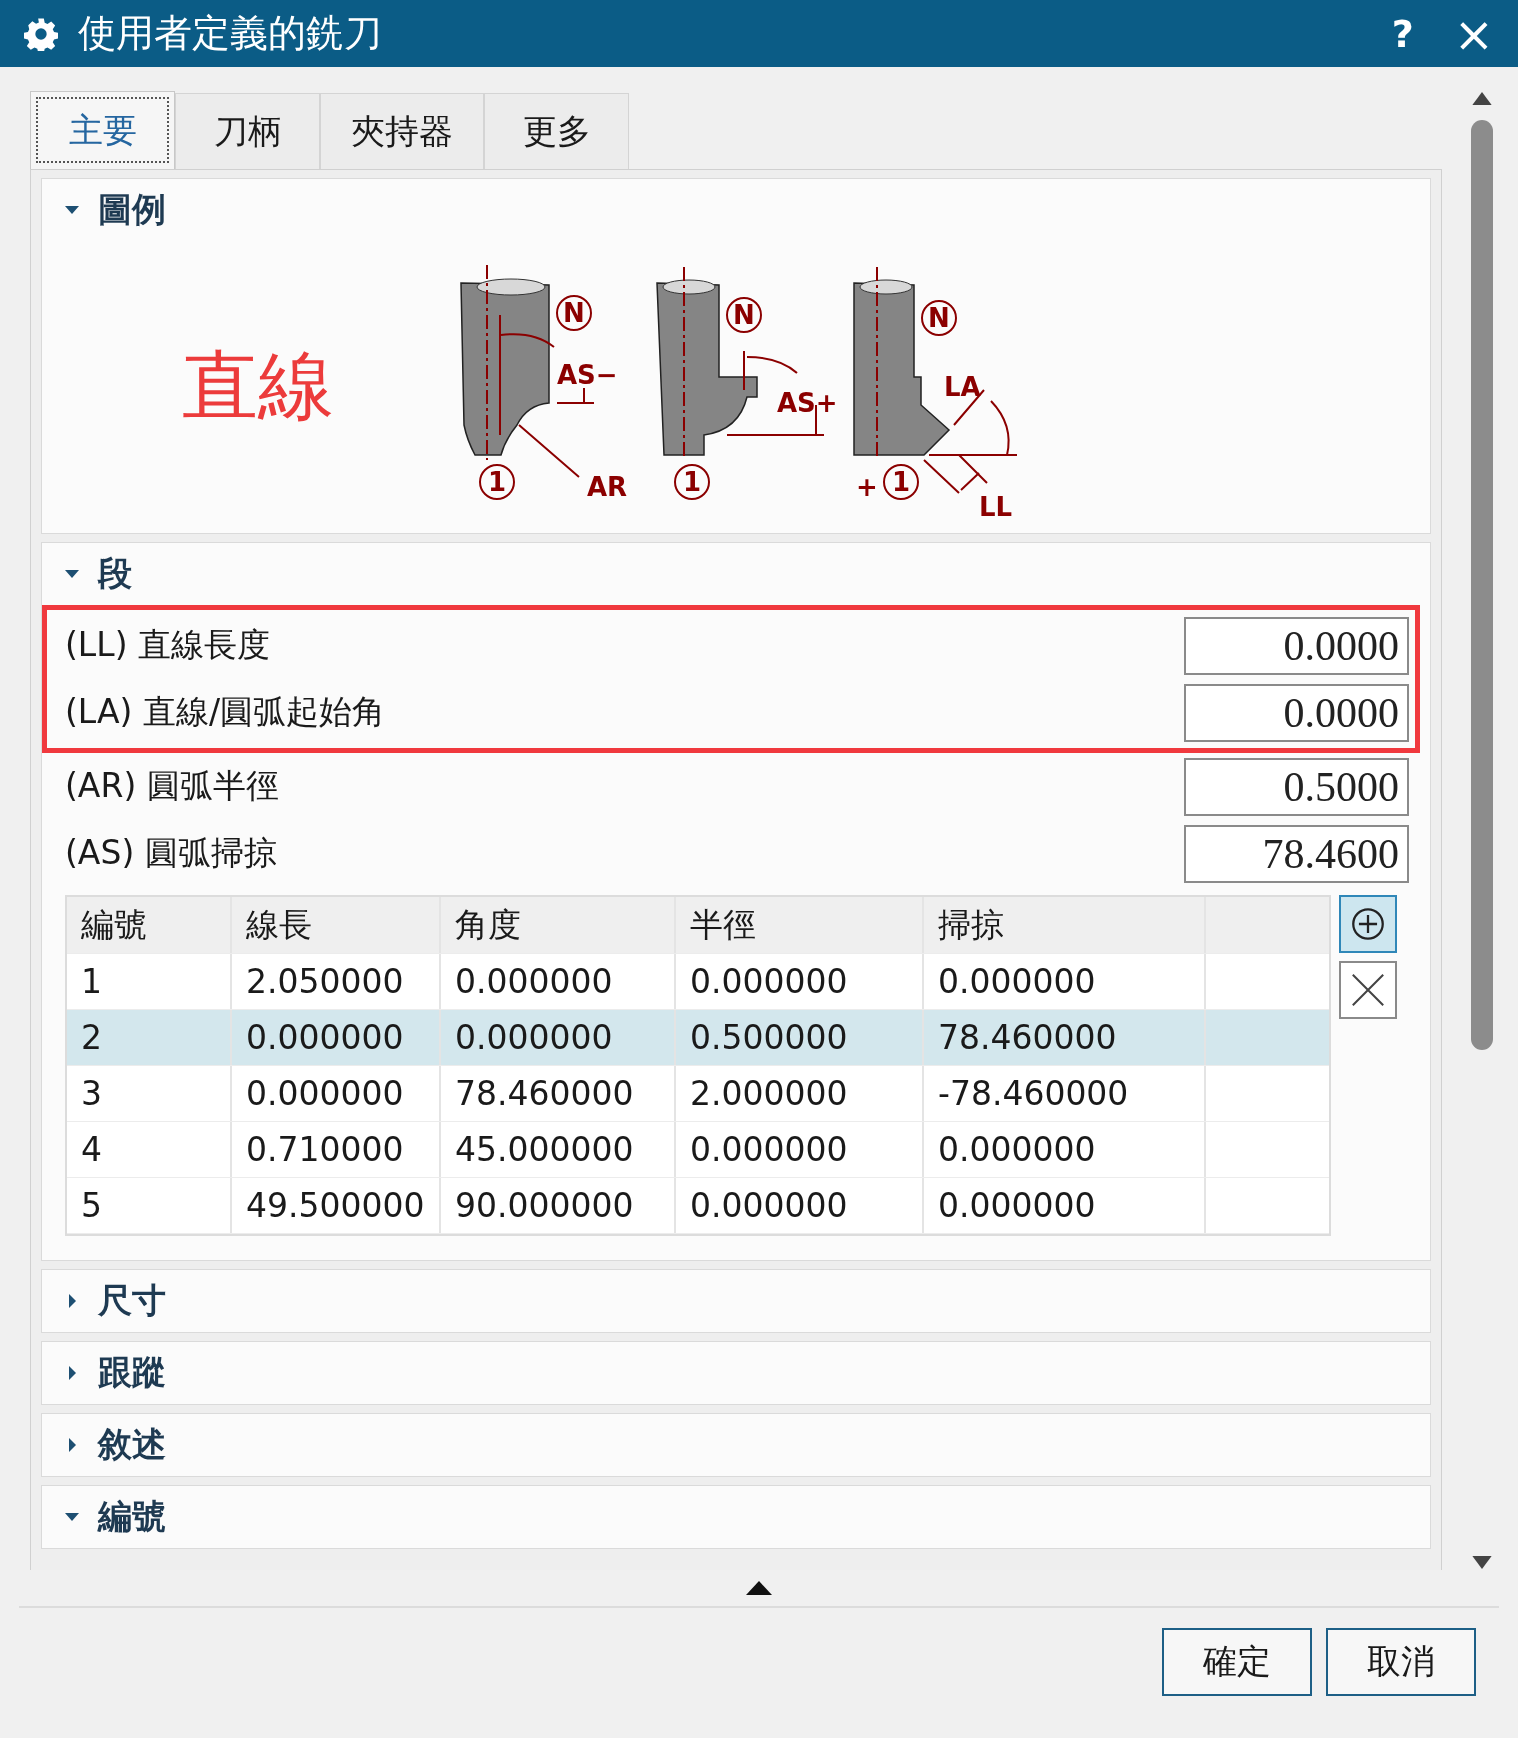  I want to click on table-row: 4 0.710000 45.000000 0.000000 0.000000, so click(698, 1150).